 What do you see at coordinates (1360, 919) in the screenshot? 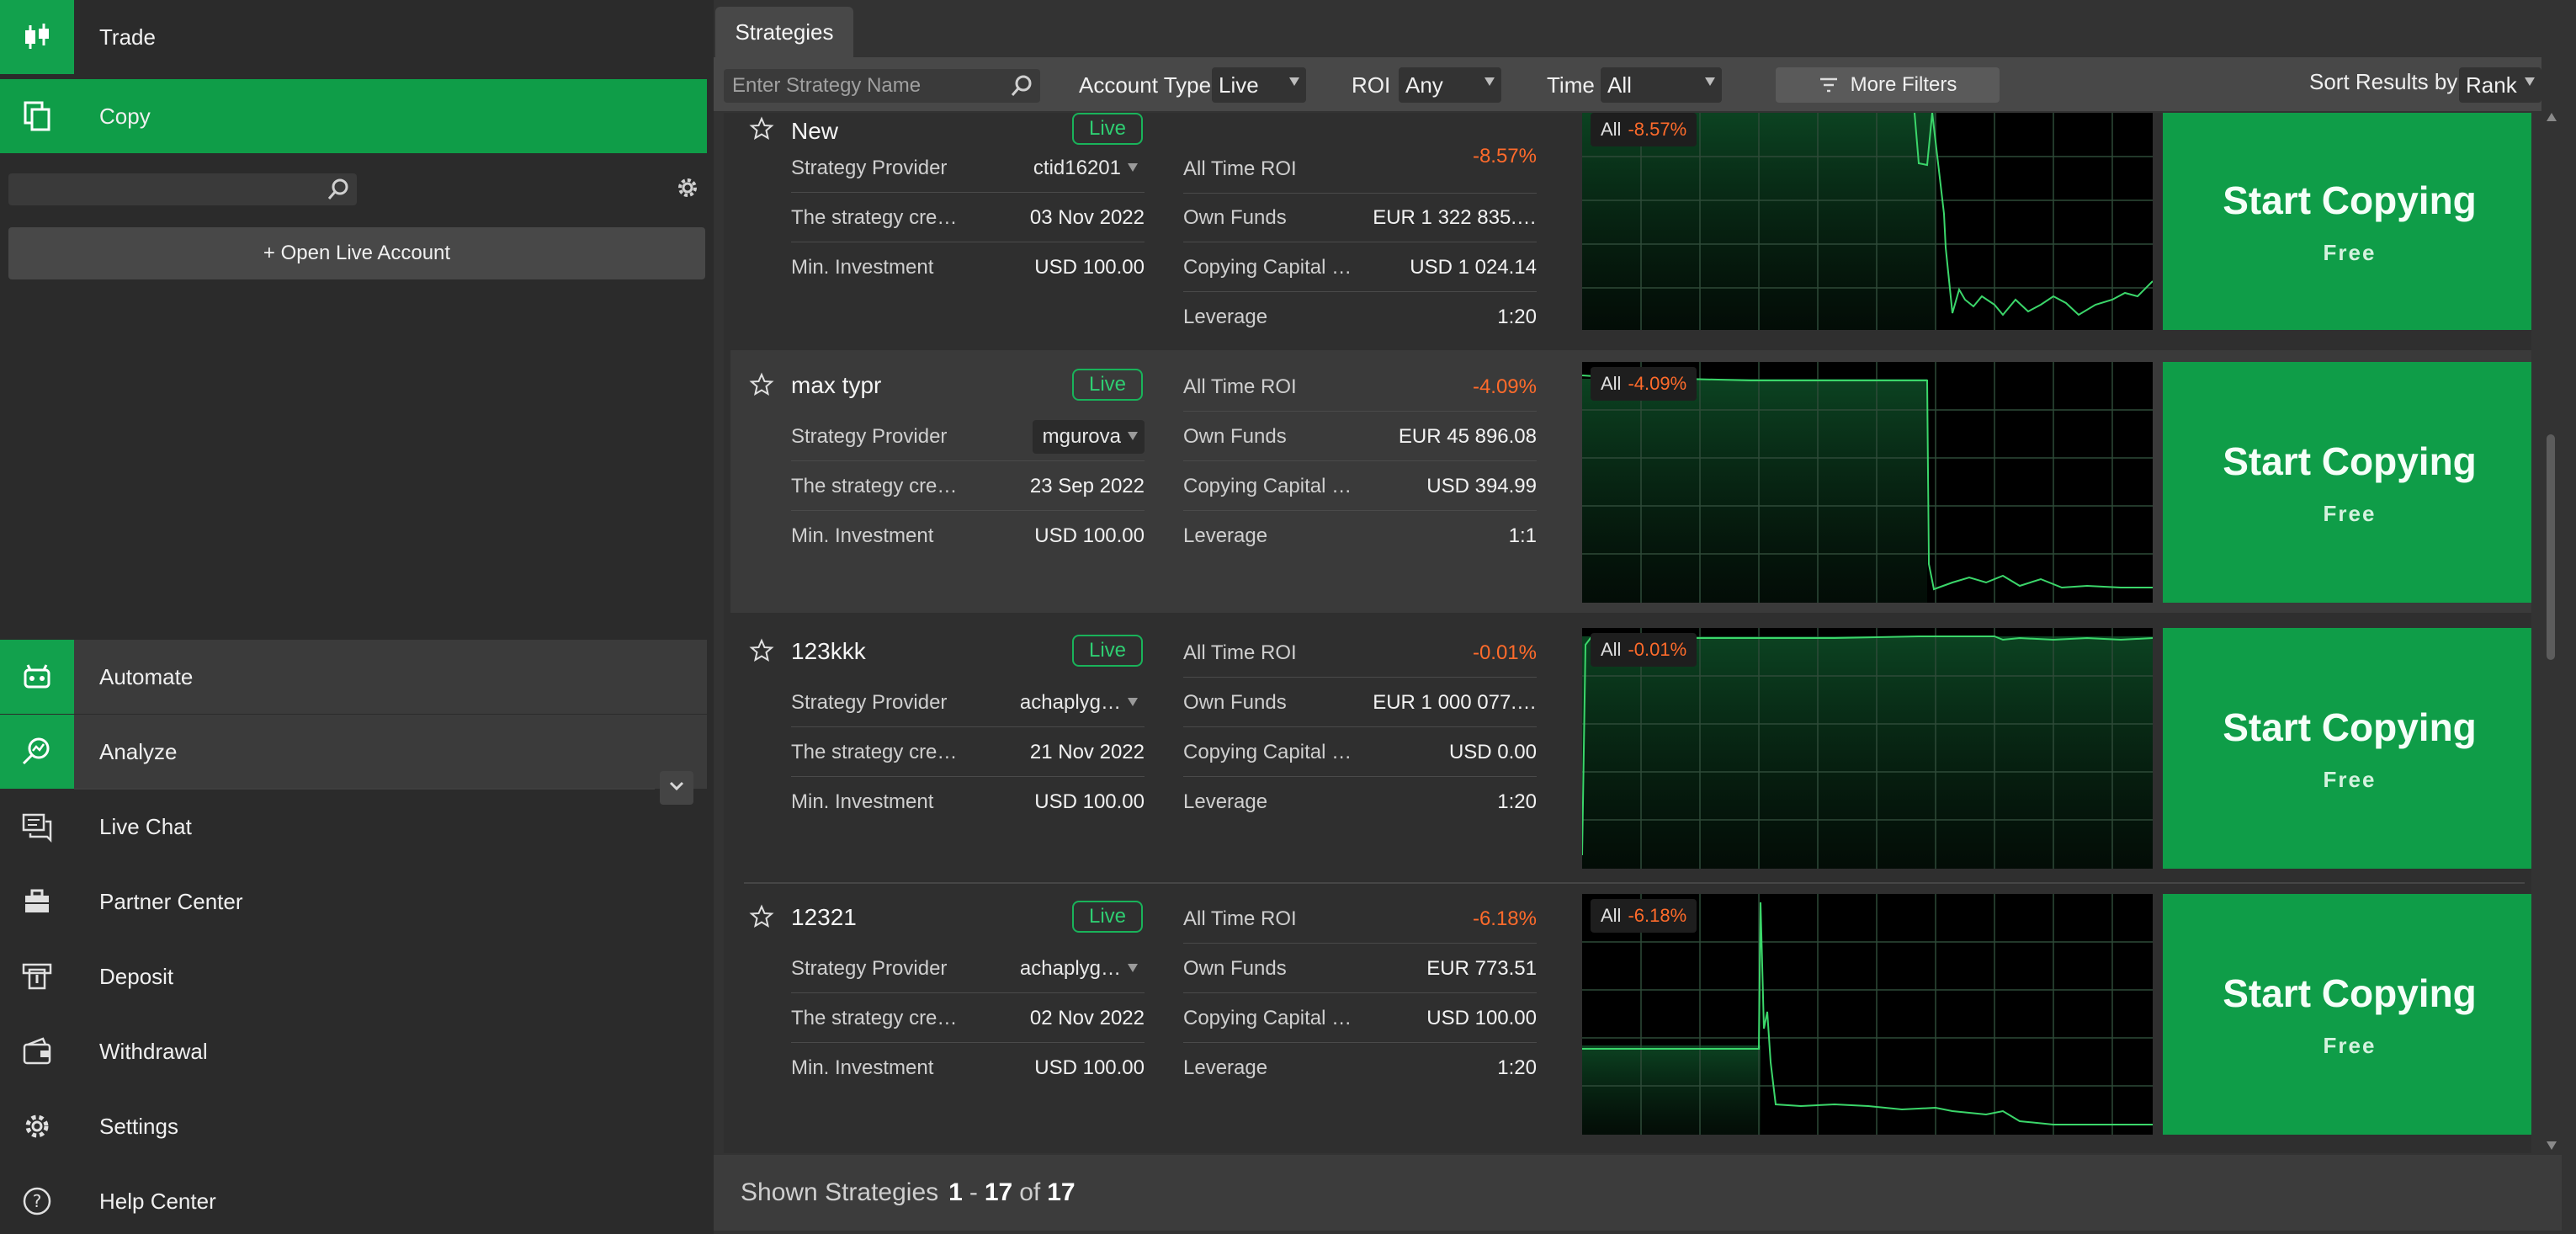
I see `roi-row: All Time ROI -6.18%` at bounding box center [1360, 919].